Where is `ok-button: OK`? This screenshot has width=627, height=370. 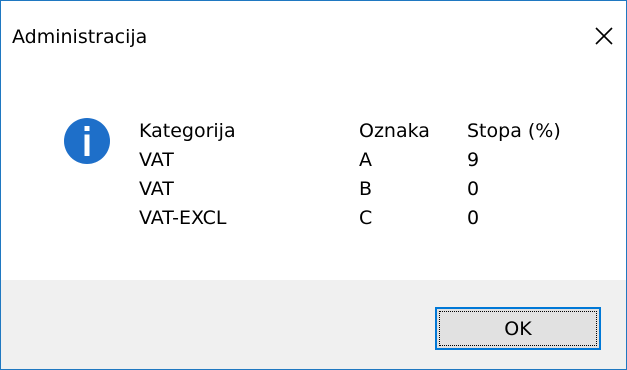 ok-button: OK is located at coordinates (518, 328).